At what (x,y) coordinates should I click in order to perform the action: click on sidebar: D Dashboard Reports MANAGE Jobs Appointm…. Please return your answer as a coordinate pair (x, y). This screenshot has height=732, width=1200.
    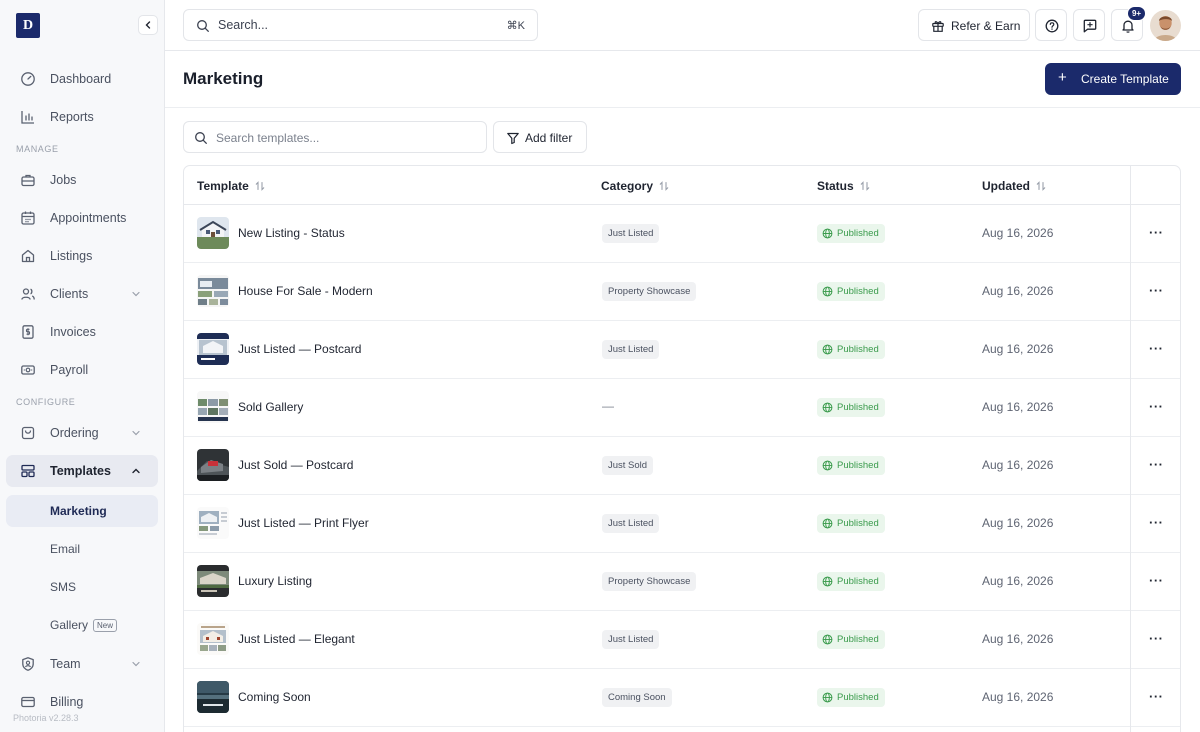
    Looking at the image, I should click on (82, 366).